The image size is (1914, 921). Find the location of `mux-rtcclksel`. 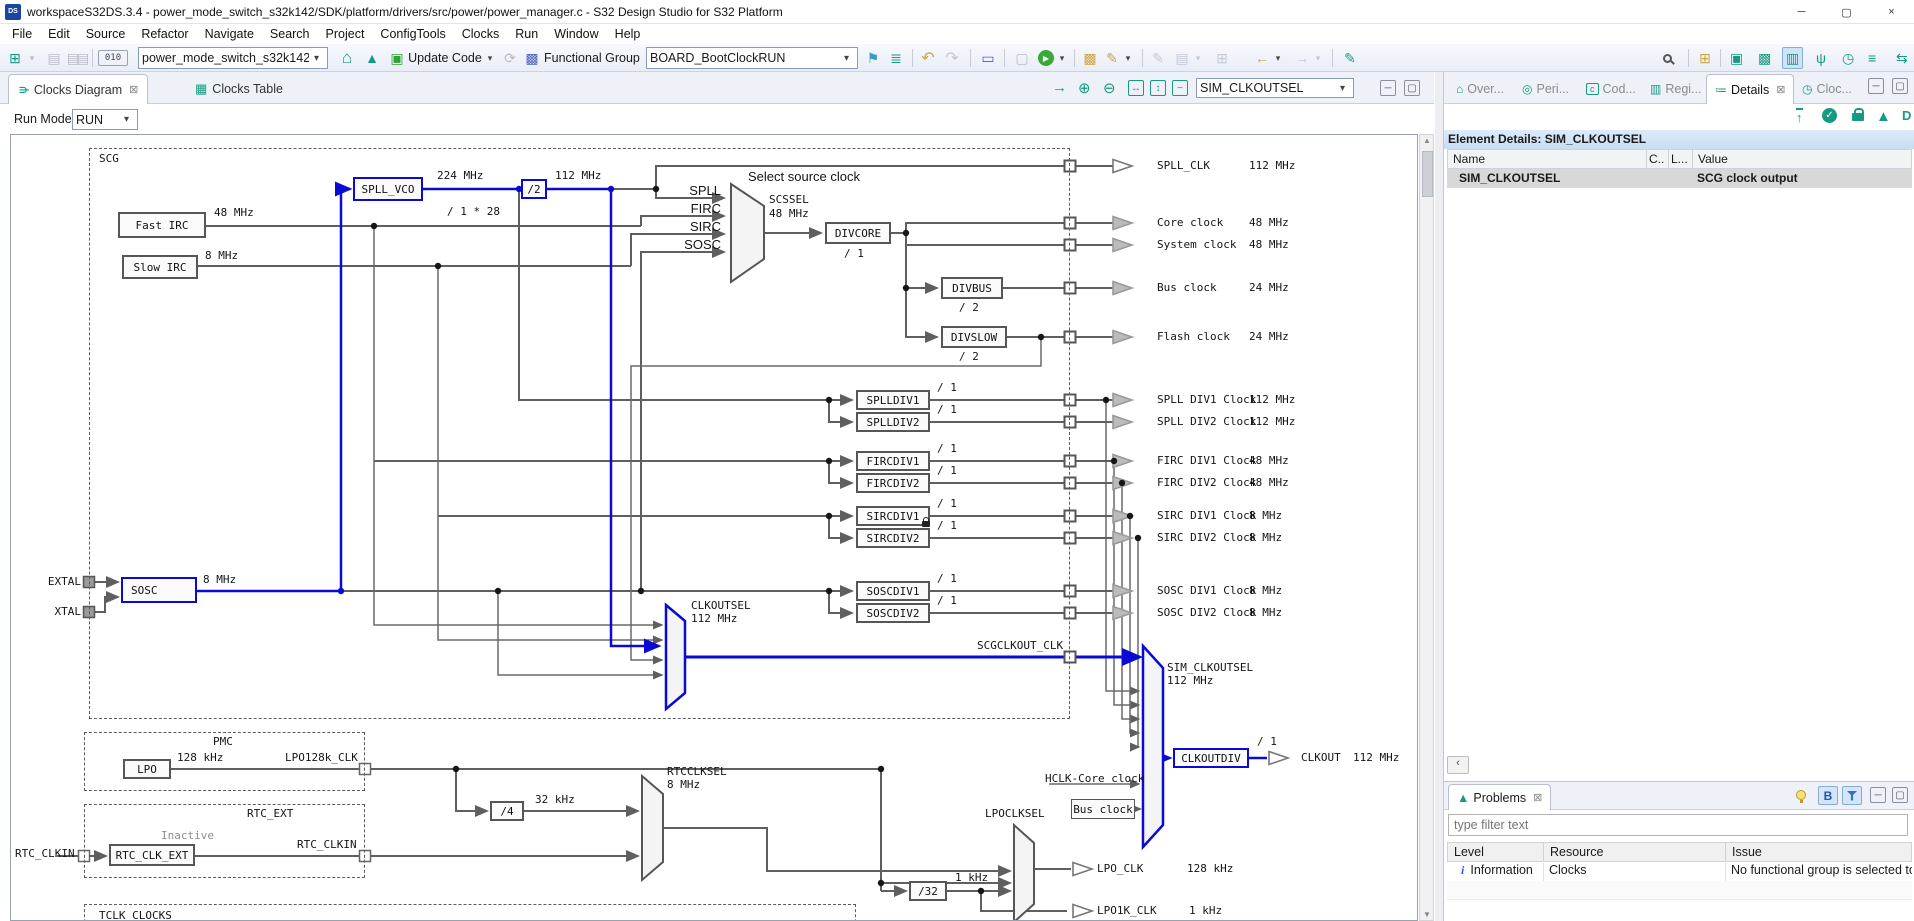

mux-rtcclksel is located at coordinates (652, 828).